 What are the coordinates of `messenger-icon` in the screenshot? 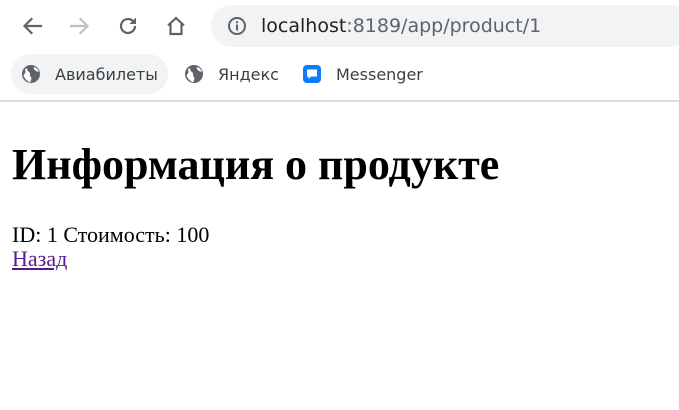 It's located at (312, 74).